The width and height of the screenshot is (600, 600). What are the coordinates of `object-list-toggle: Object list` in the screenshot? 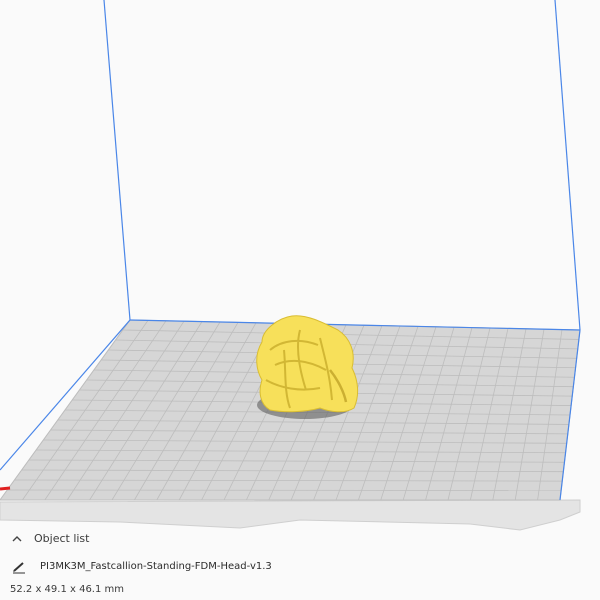 It's located at (150, 539).